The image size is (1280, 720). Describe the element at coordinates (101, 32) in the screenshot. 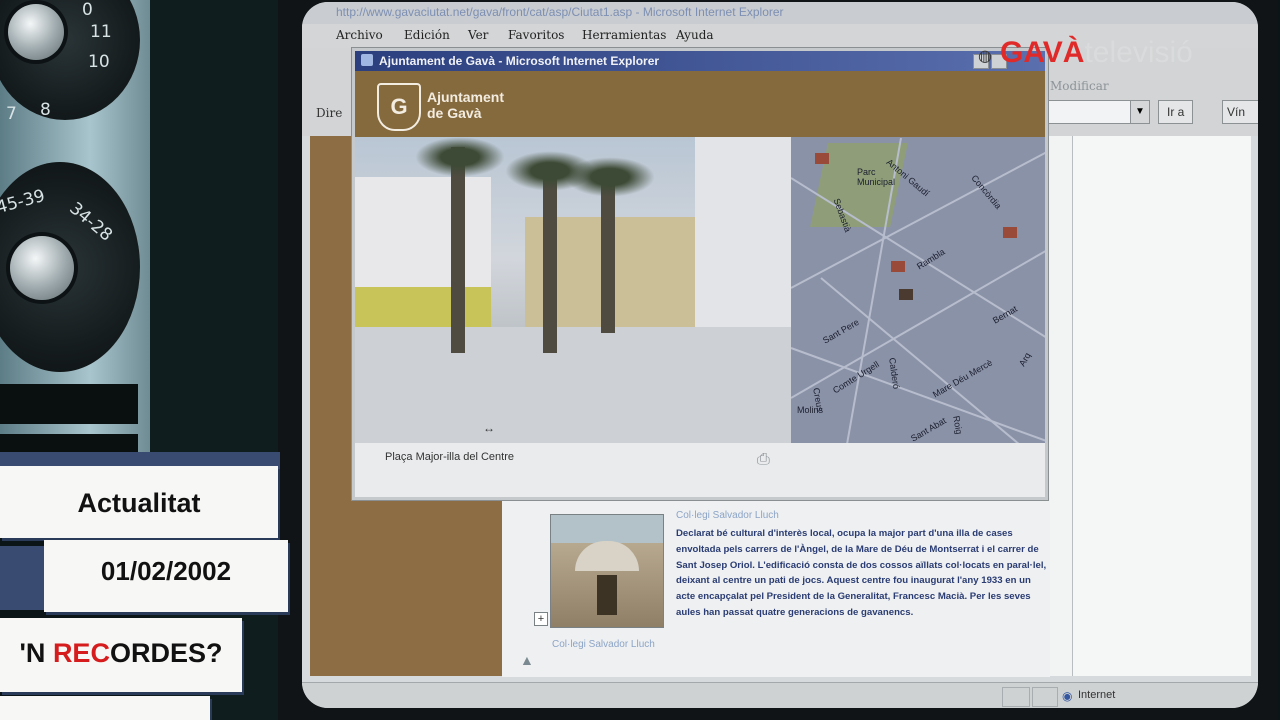

I see `dial-number: 11` at that location.